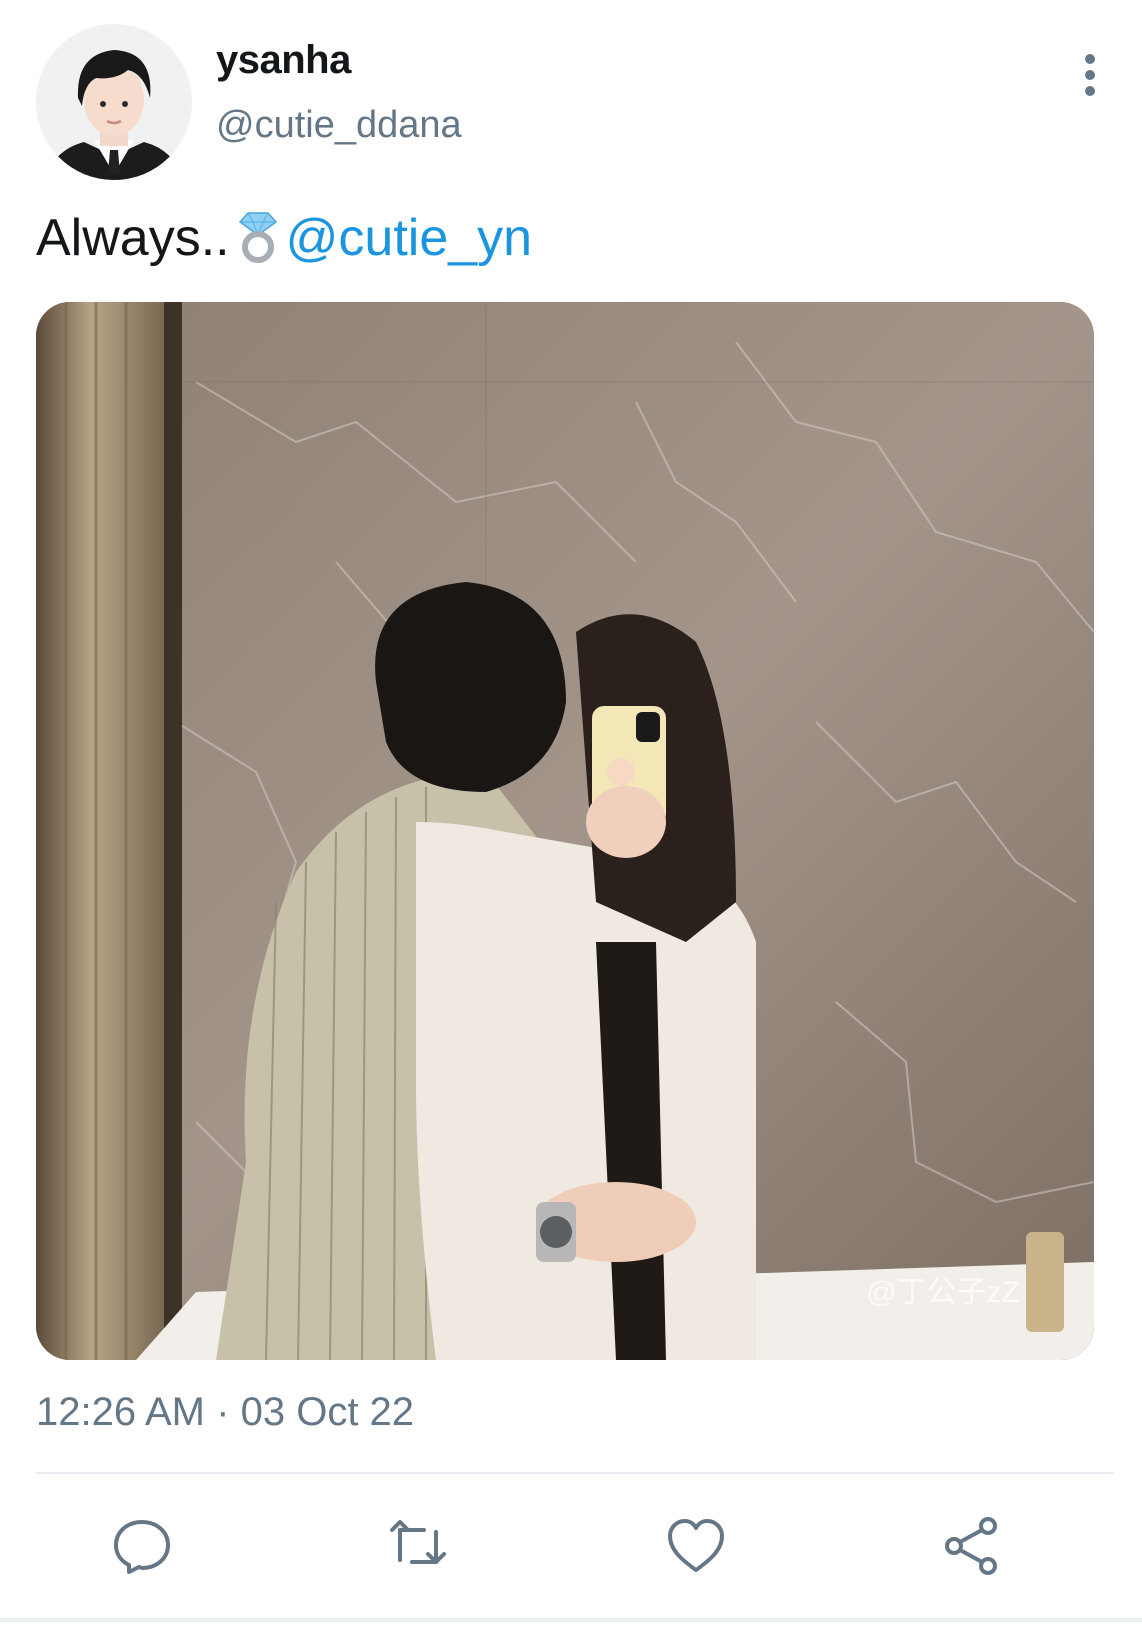 This screenshot has width=1142, height=1638. Describe the element at coordinates (575, 1473) in the screenshot. I see `divider` at that location.